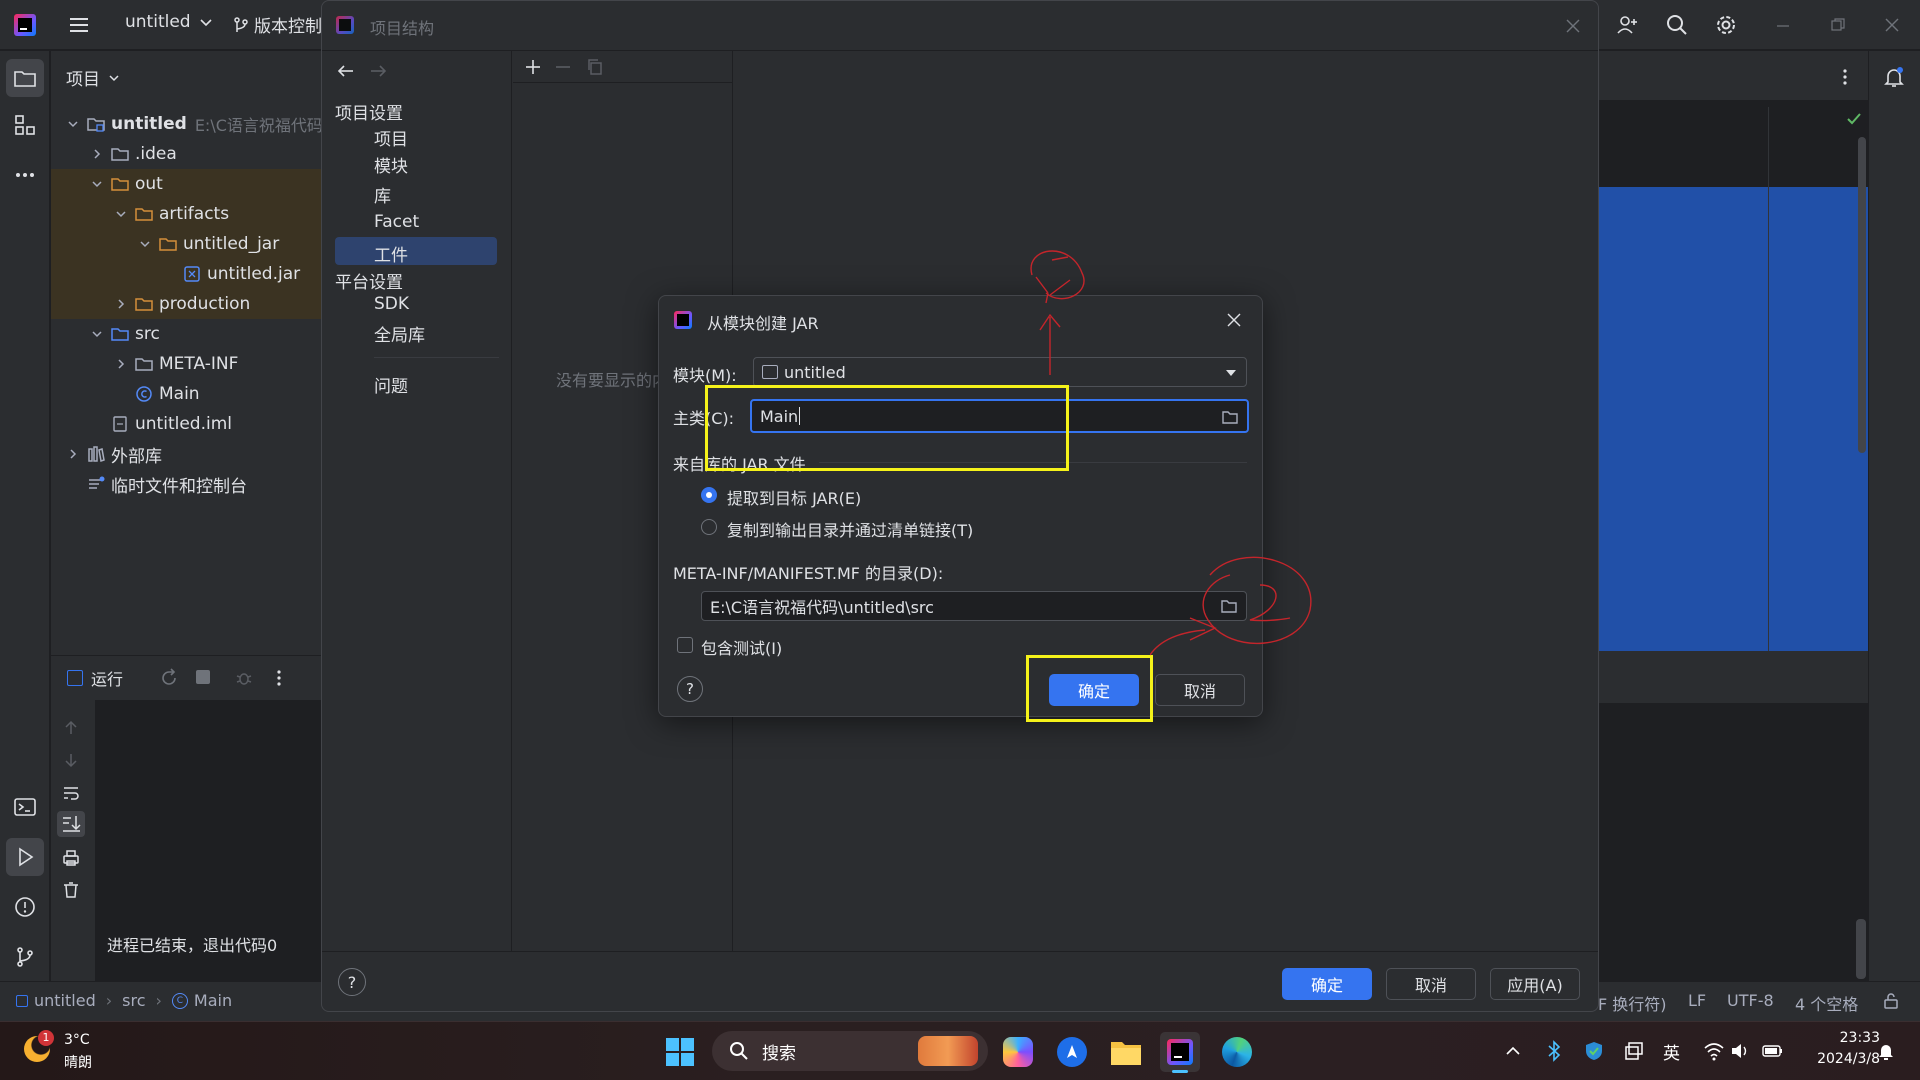 This screenshot has width=1920, height=1080. I want to click on tree-row: src, so click(186, 334).